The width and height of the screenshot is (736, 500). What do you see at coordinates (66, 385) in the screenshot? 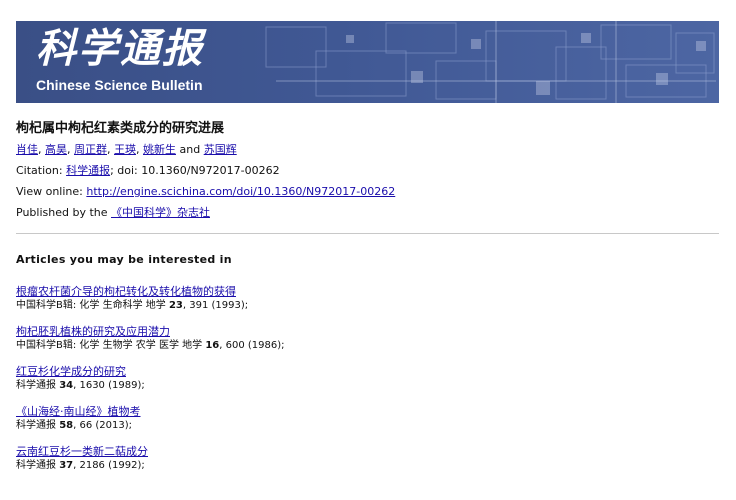
I see `citation-volume: 34` at bounding box center [66, 385].